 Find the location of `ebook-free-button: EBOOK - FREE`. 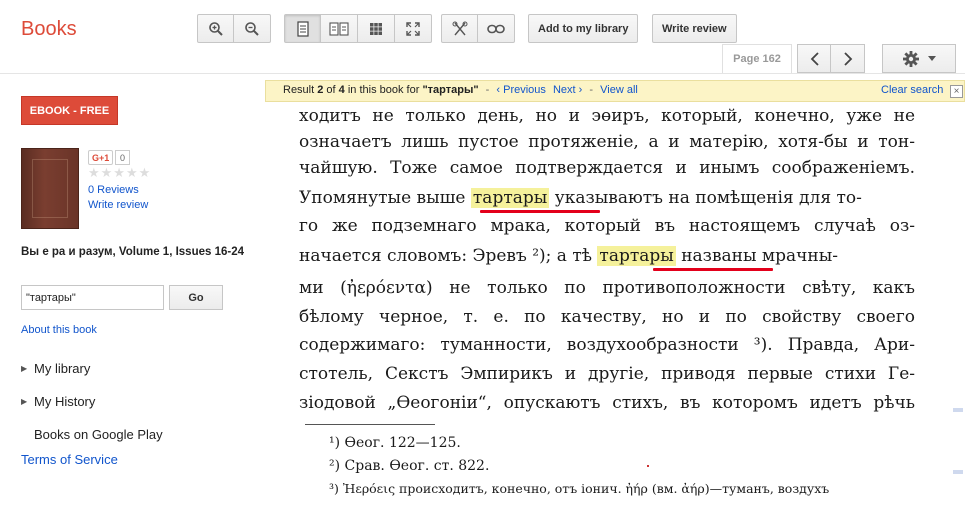

ebook-free-button: EBOOK - FREE is located at coordinates (69, 110).